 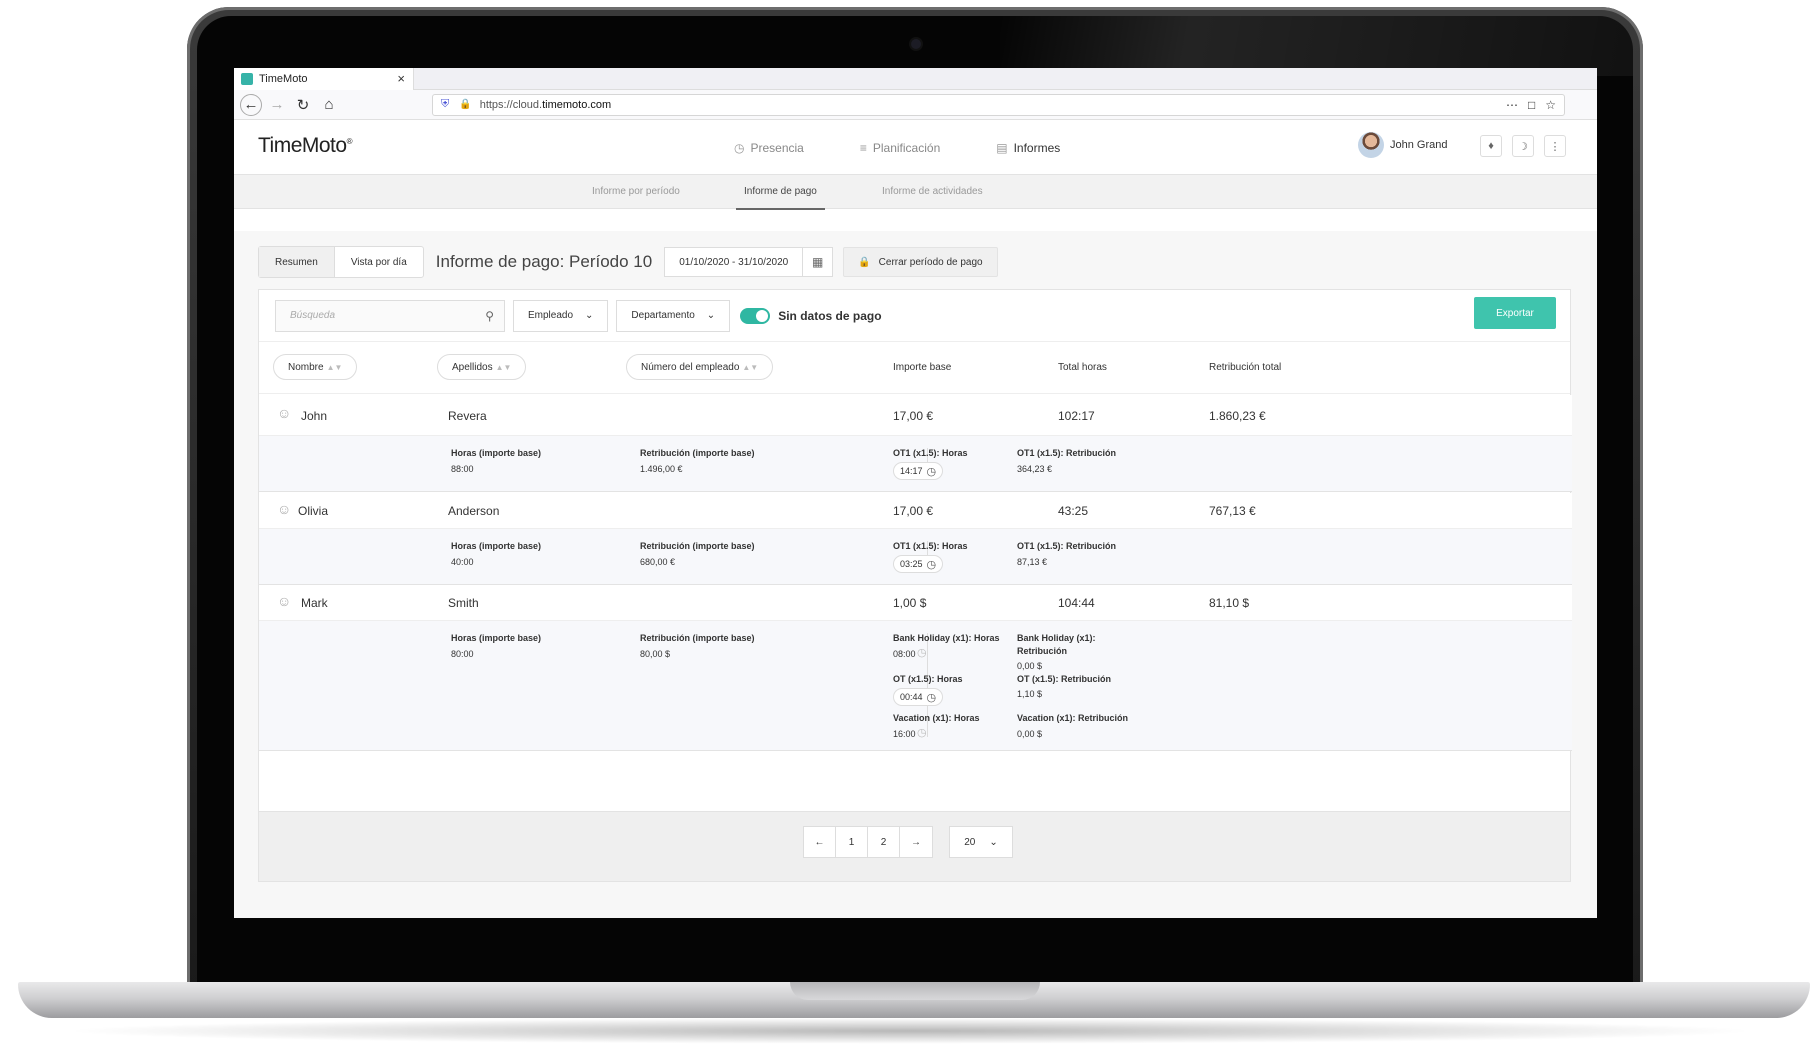 I want to click on table-row: ☺ Mark Smith 1,00 $ 104:44 81,10 $, so click(x=915, y=603).